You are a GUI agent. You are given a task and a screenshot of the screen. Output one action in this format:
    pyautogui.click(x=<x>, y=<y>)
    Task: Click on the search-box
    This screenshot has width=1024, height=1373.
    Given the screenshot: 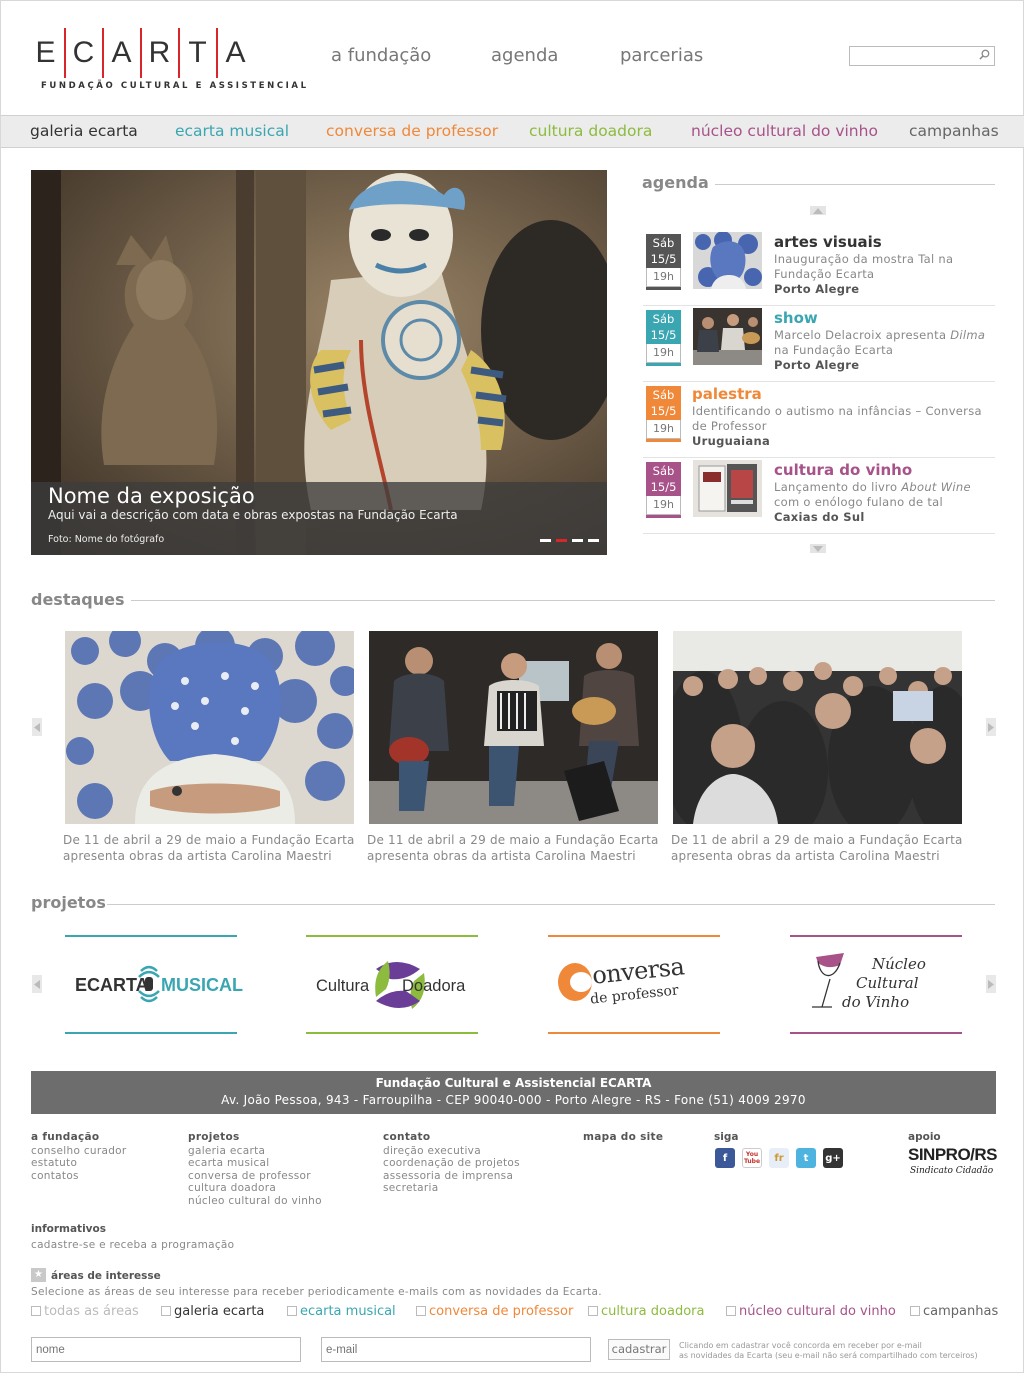 What is the action you would take?
    pyautogui.click(x=922, y=56)
    